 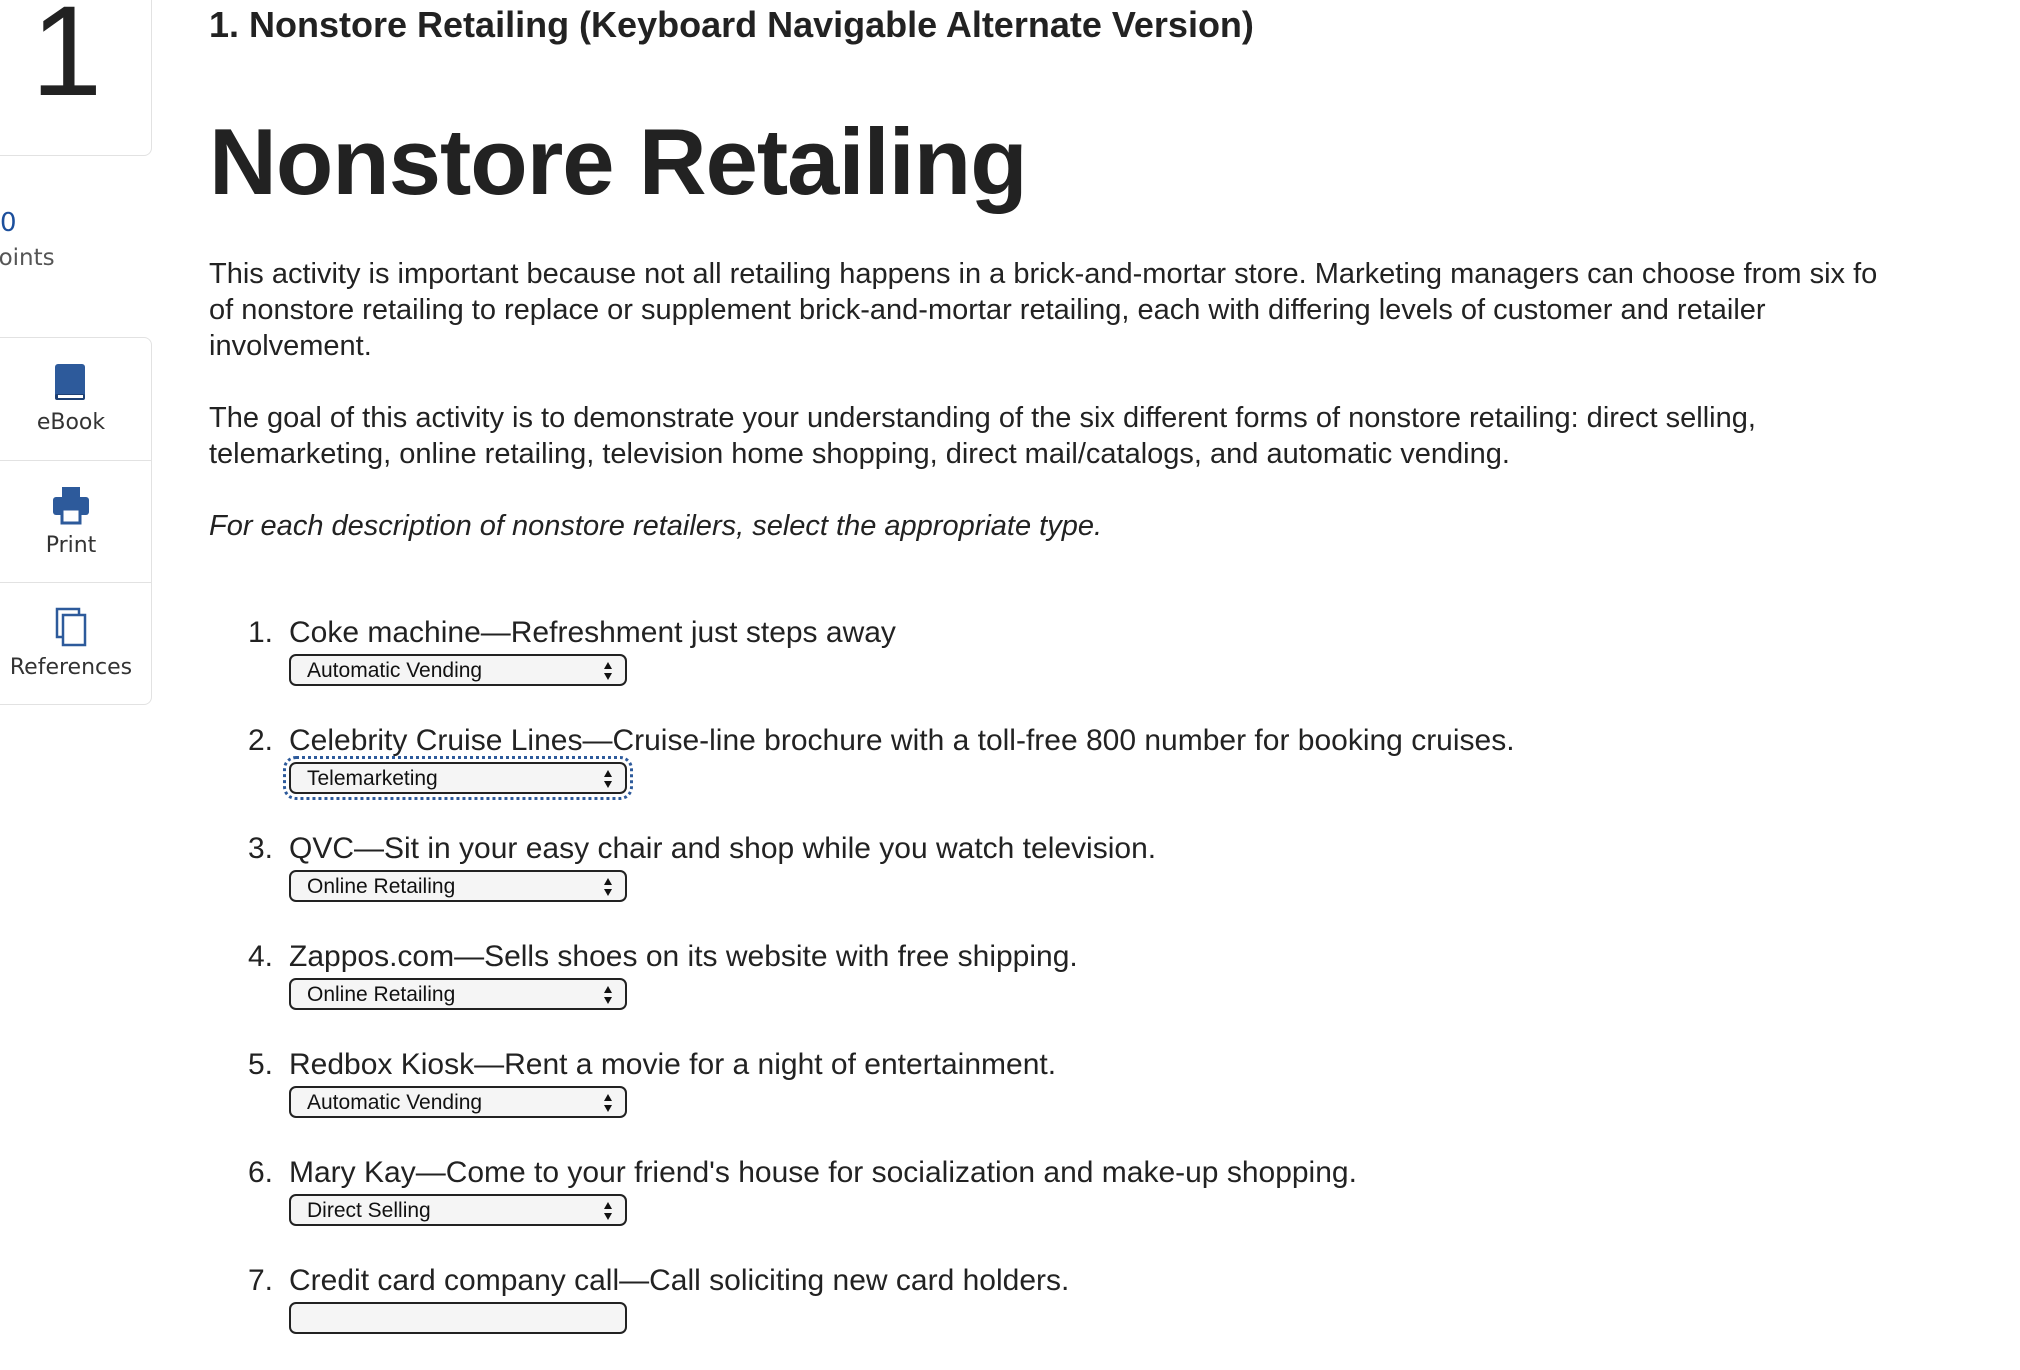 What do you see at coordinates (71, 506) in the screenshot?
I see `printer-icon` at bounding box center [71, 506].